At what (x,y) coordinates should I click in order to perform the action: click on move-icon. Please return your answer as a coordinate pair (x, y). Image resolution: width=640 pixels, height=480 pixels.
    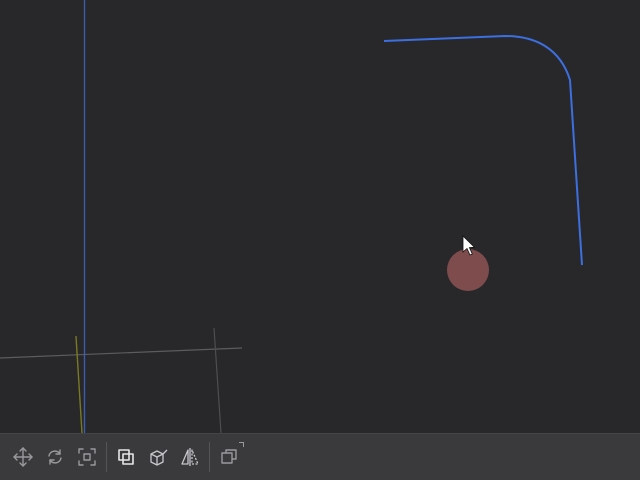
    Looking at the image, I should click on (23, 457).